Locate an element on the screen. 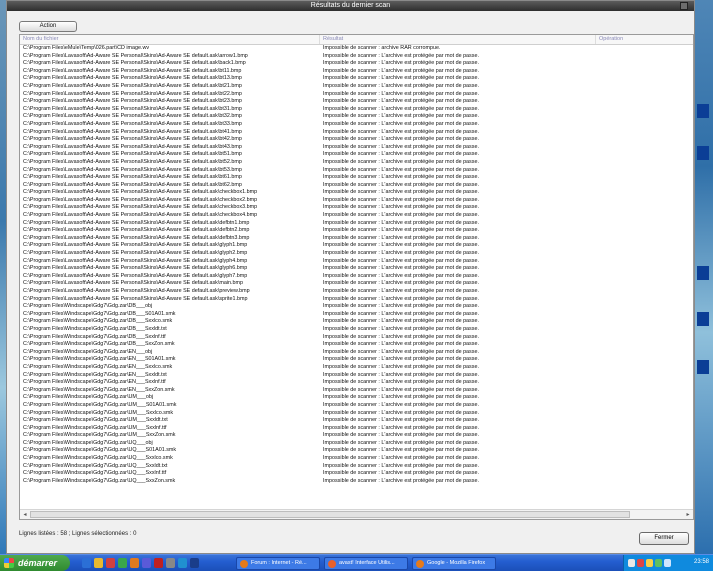 Image resolution: width=713 pixels, height=571 pixels. window-close-icon is located at coordinates (684, 6).